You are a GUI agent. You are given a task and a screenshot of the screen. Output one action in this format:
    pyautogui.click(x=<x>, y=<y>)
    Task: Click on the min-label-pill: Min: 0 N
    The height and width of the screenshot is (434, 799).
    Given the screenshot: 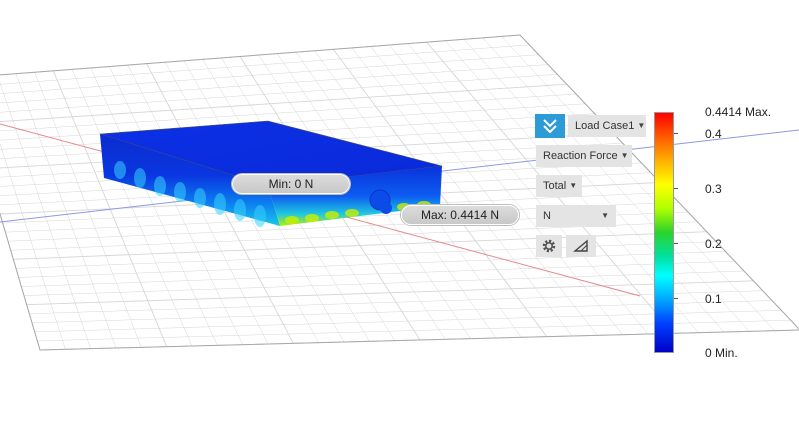 What is the action you would take?
    pyautogui.click(x=291, y=184)
    